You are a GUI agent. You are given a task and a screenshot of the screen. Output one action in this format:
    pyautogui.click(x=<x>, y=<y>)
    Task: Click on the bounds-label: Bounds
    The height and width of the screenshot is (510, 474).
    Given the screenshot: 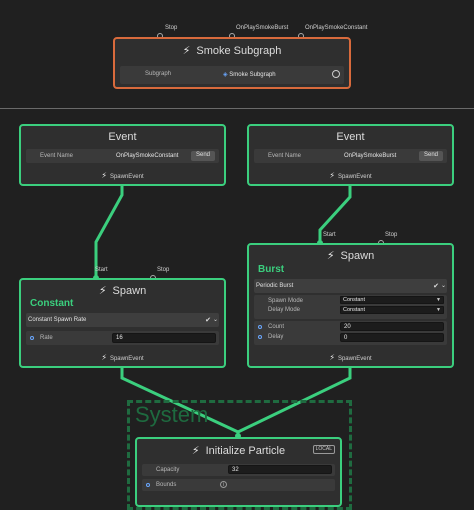 What is the action you would take?
    pyautogui.click(x=166, y=485)
    